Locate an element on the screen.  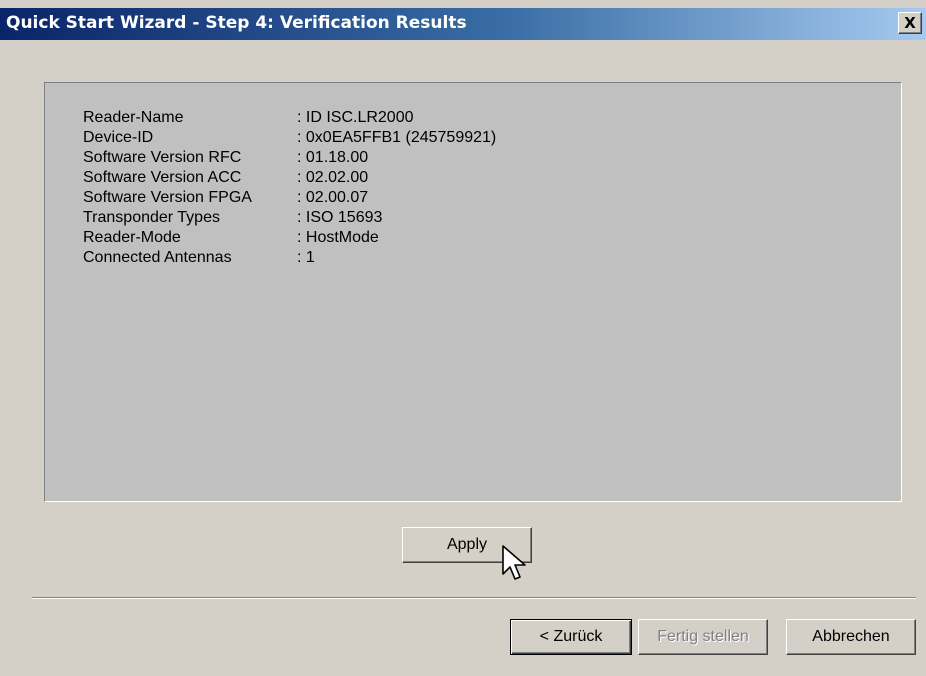
close-icon: X is located at coordinates (910, 23).